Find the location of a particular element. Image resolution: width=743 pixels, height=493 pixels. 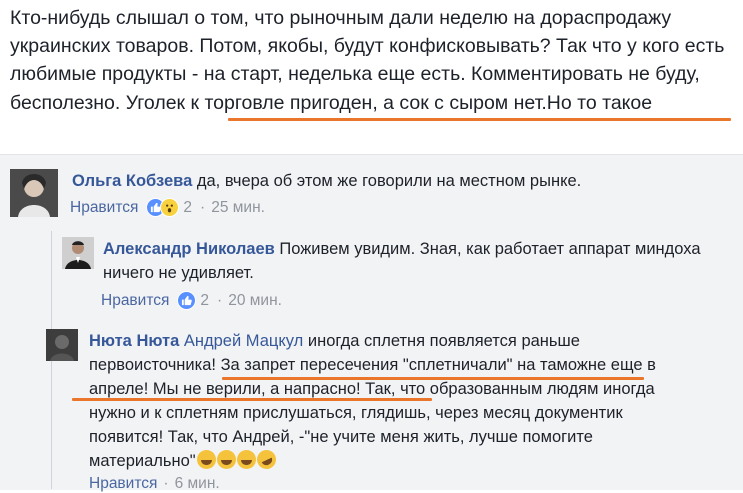

comment-time: 20 мин. is located at coordinates (255, 301).